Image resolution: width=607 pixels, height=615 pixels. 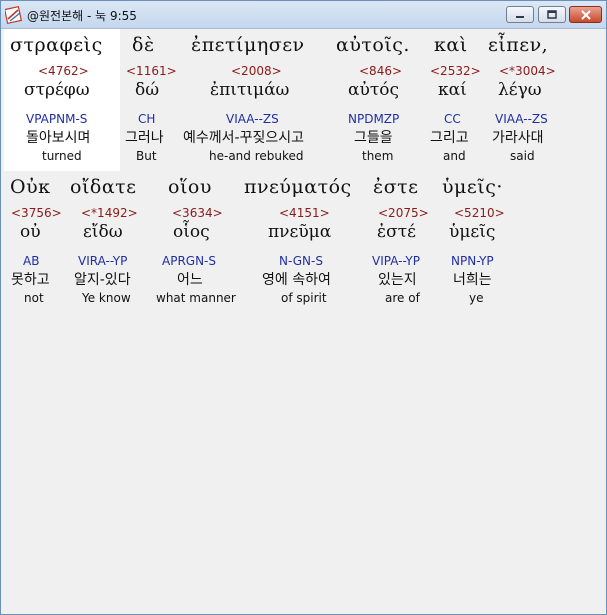 What do you see at coordinates (34, 298) in the screenshot?
I see `english-gloss: not` at bounding box center [34, 298].